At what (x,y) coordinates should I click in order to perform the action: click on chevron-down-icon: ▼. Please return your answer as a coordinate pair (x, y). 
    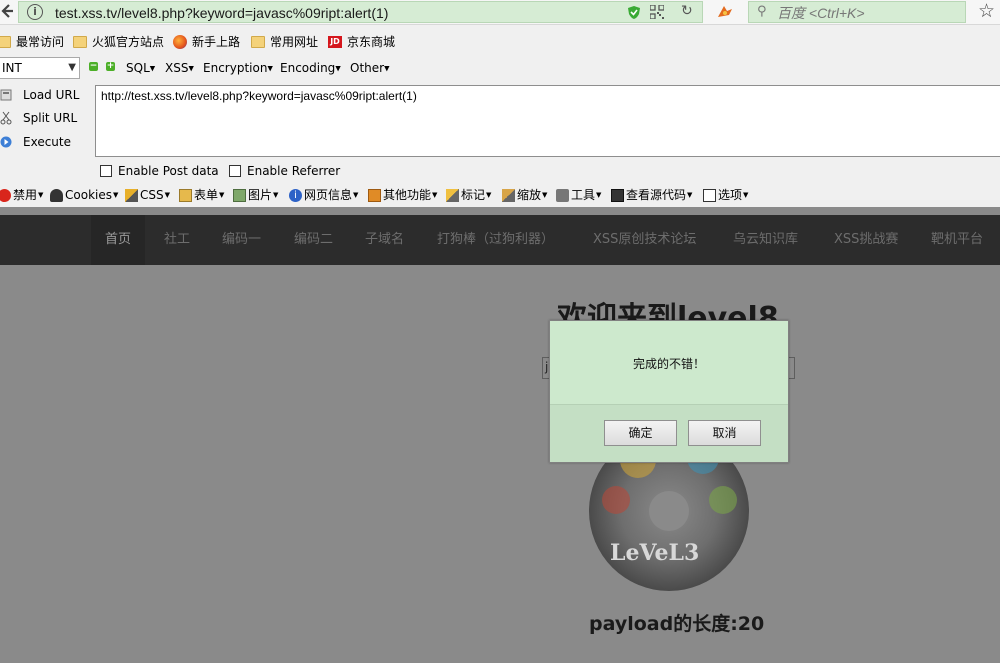
    Looking at the image, I should click on (72, 67).